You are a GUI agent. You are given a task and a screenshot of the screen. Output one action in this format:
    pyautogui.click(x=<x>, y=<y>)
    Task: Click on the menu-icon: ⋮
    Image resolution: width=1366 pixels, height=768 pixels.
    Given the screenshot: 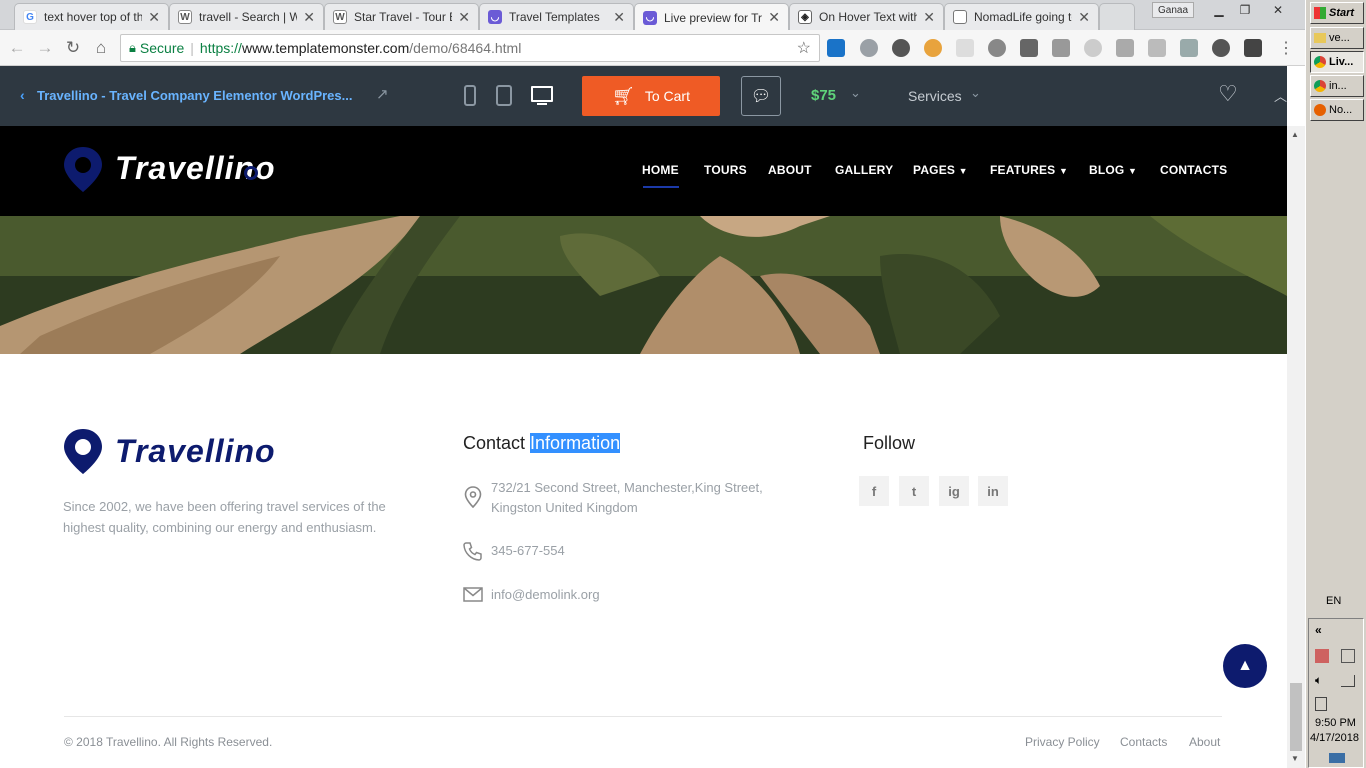 What is the action you would take?
    pyautogui.click(x=1286, y=48)
    